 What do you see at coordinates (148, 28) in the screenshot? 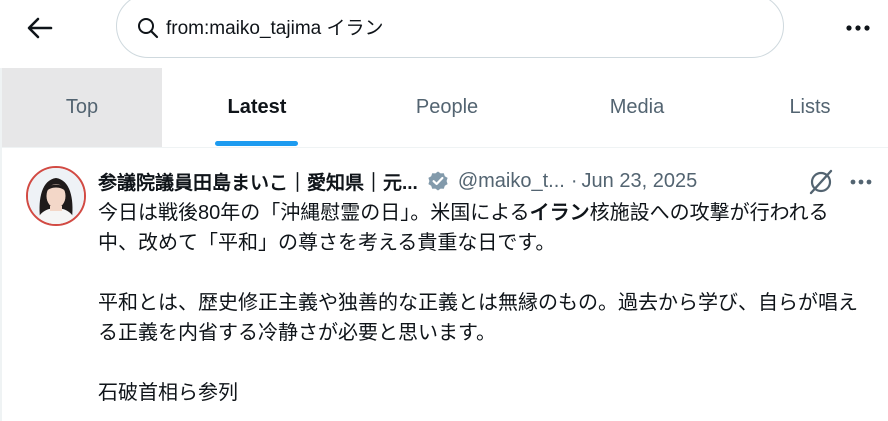
I see `search-icon` at bounding box center [148, 28].